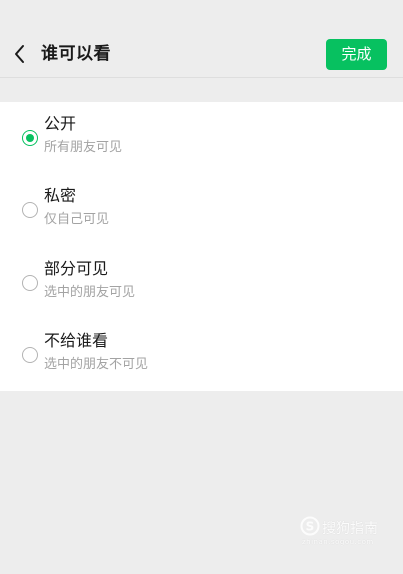  Describe the element at coordinates (83, 147) in the screenshot. I see `option-description: 所有朋友可见` at that location.